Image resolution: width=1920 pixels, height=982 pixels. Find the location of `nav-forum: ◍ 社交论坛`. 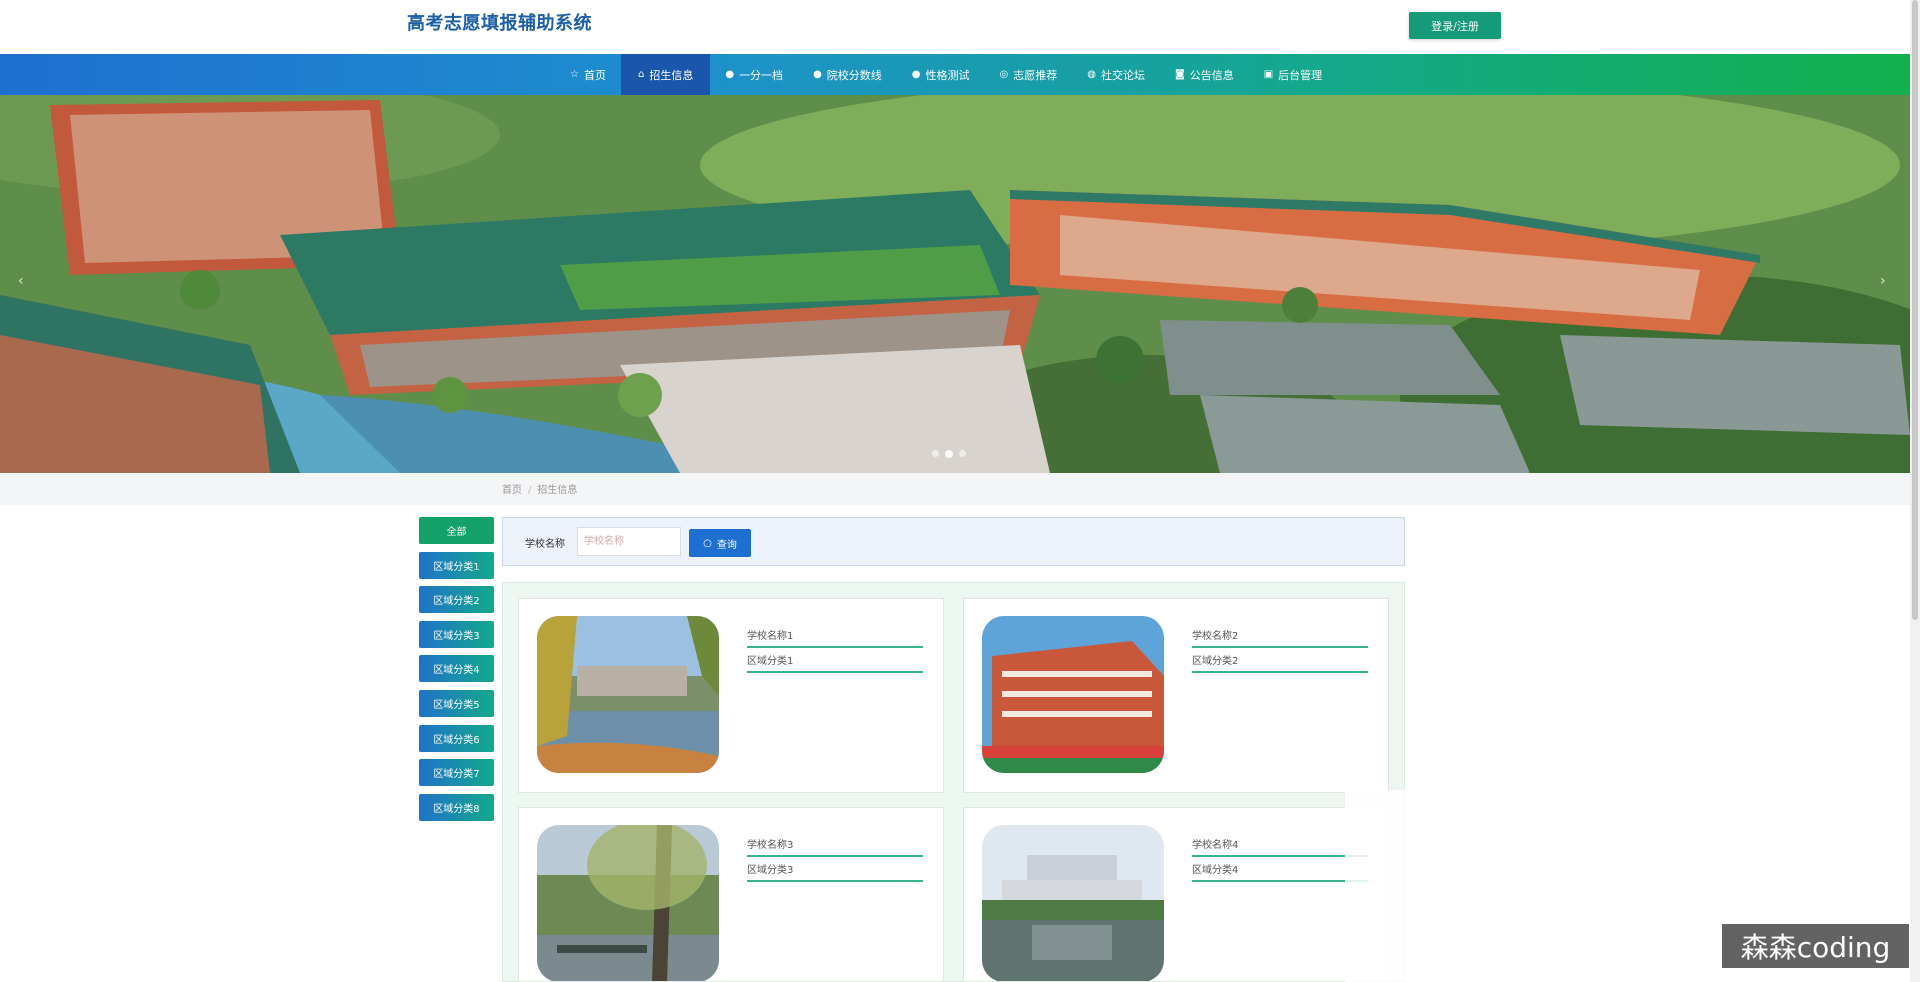

nav-forum: ◍ 社交论坛 is located at coordinates (1116, 74).